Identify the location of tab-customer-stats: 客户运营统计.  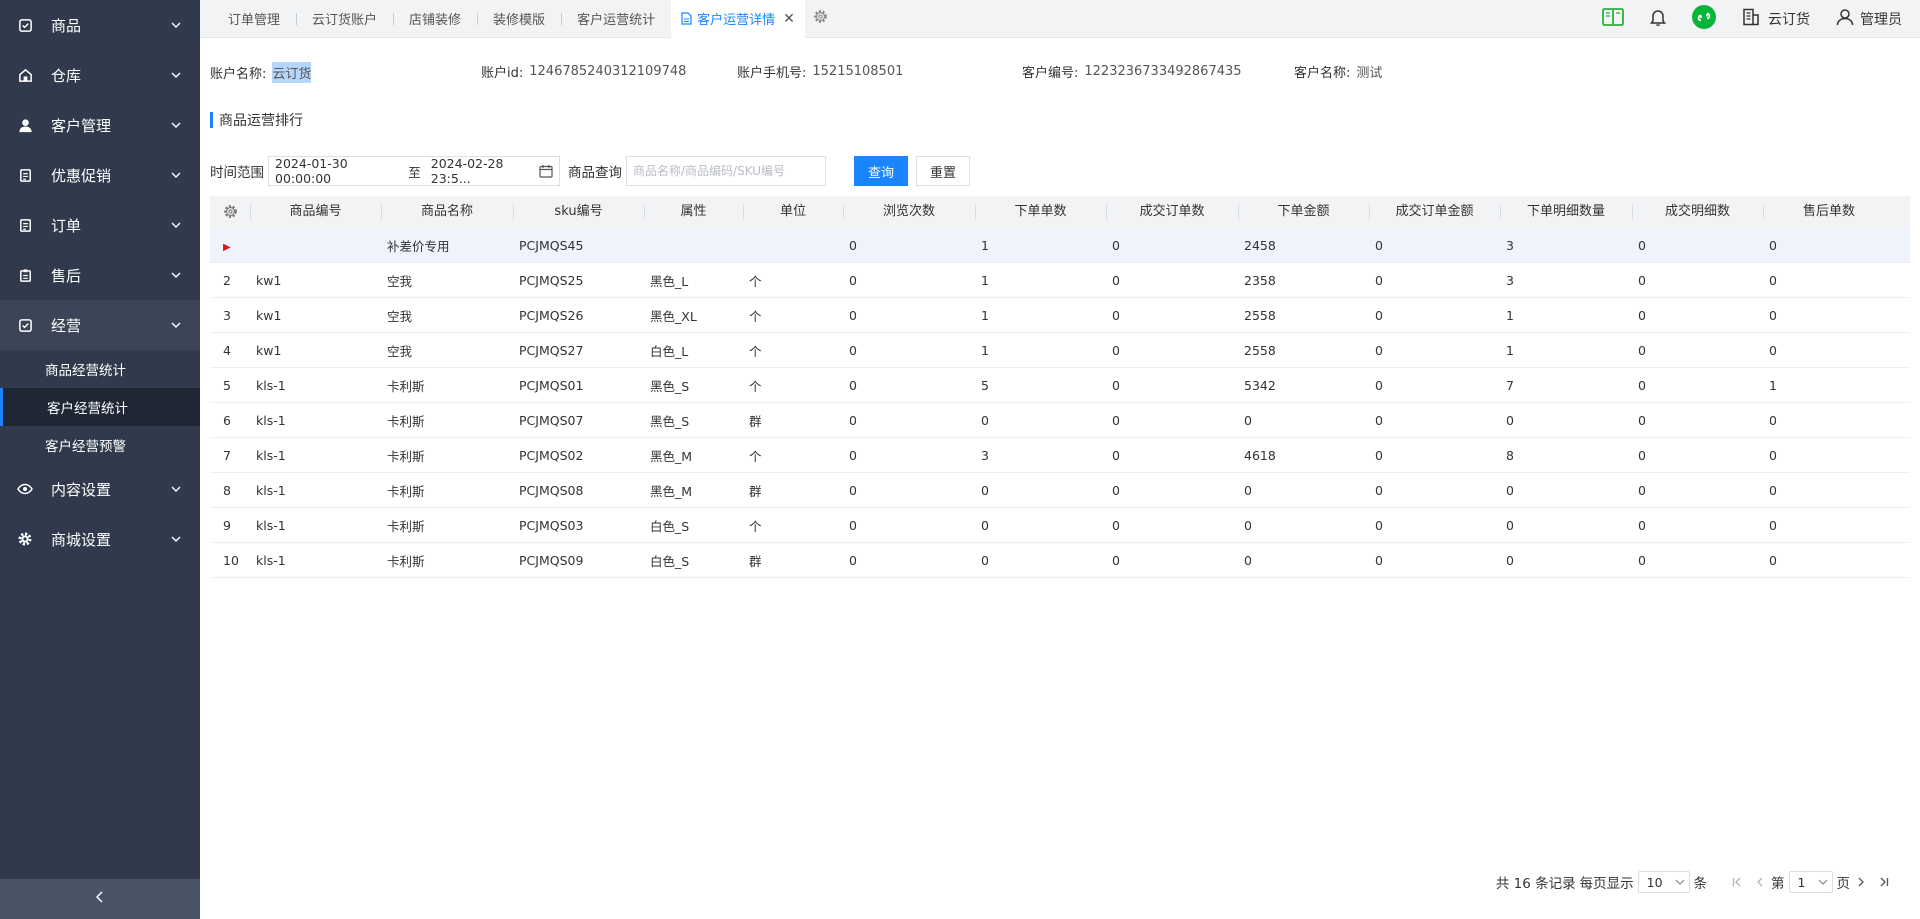
(616, 19).